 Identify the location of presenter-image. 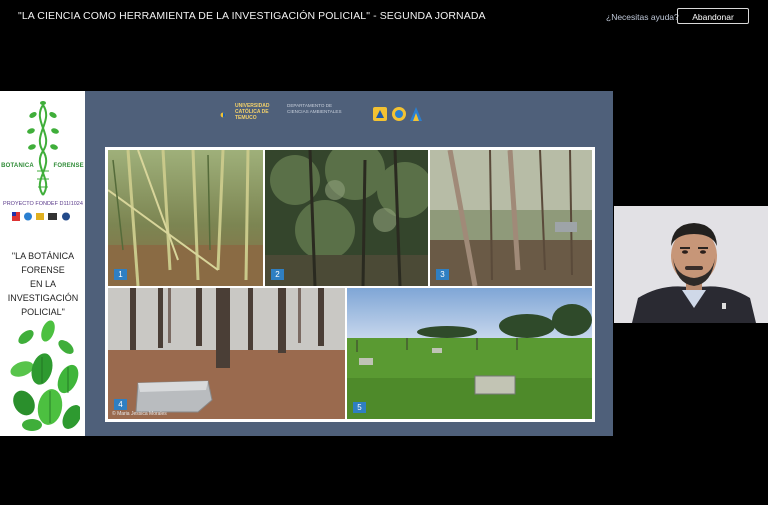
(691, 264).